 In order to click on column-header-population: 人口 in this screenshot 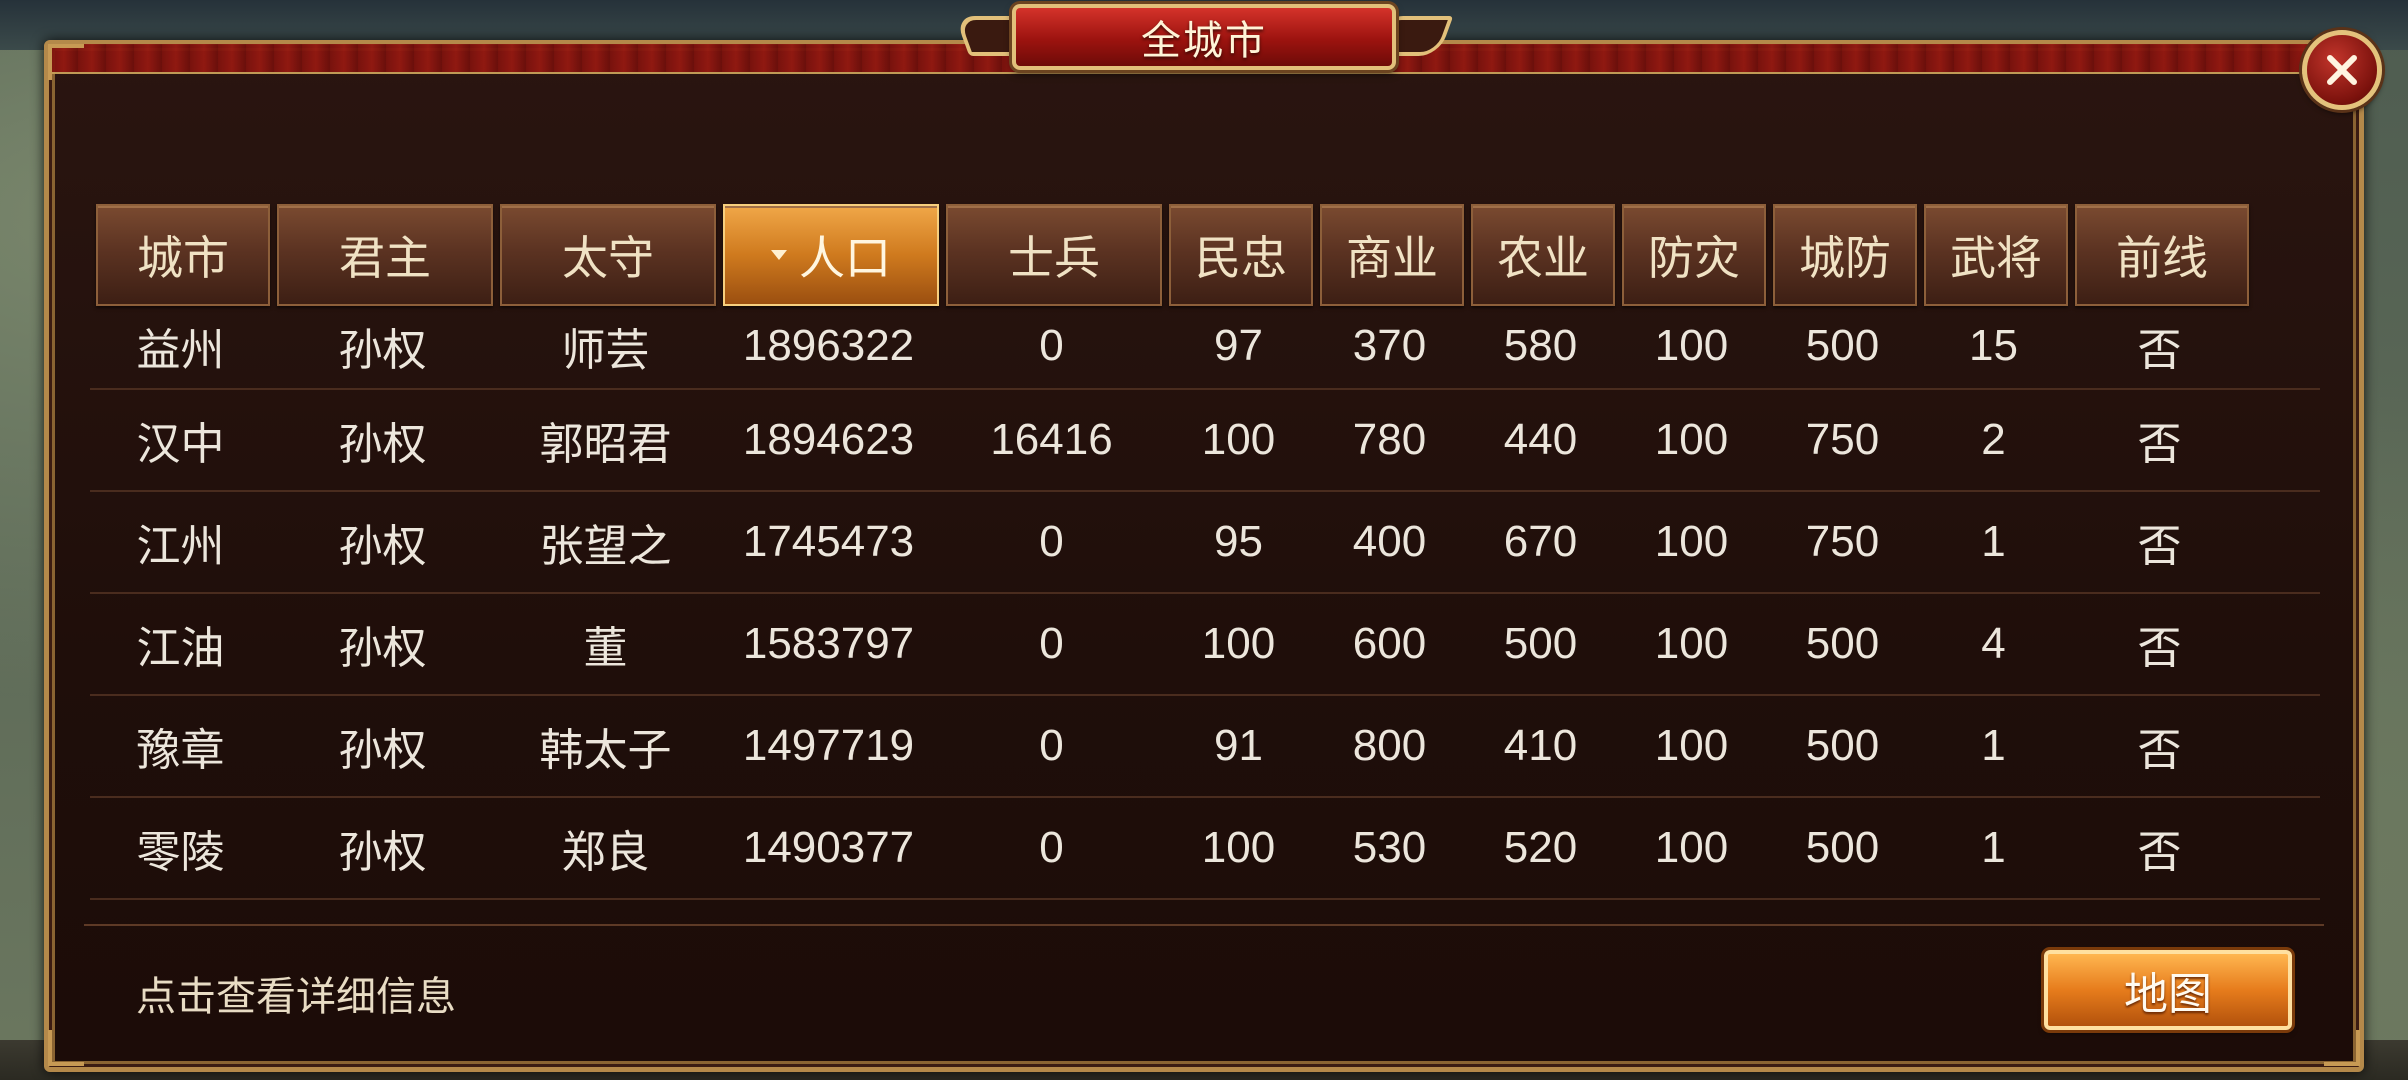, I will do `click(831, 255)`.